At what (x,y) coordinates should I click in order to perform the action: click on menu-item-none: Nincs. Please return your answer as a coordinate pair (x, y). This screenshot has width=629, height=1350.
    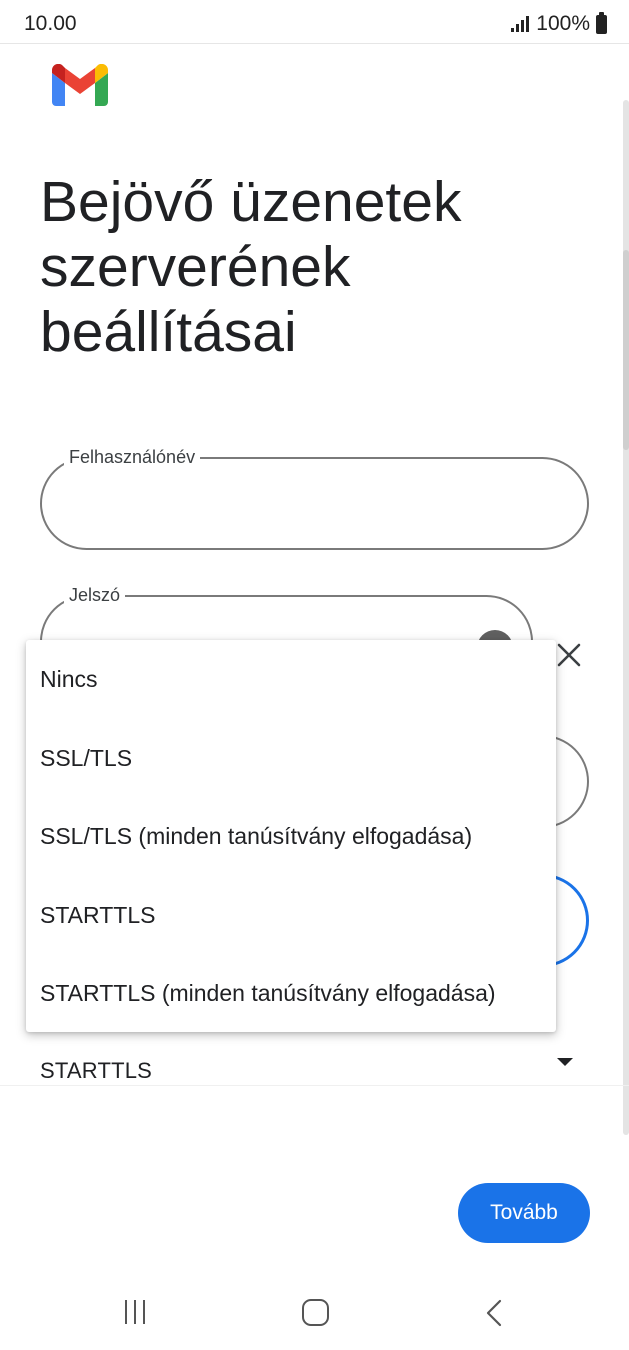
    Looking at the image, I should click on (291, 679).